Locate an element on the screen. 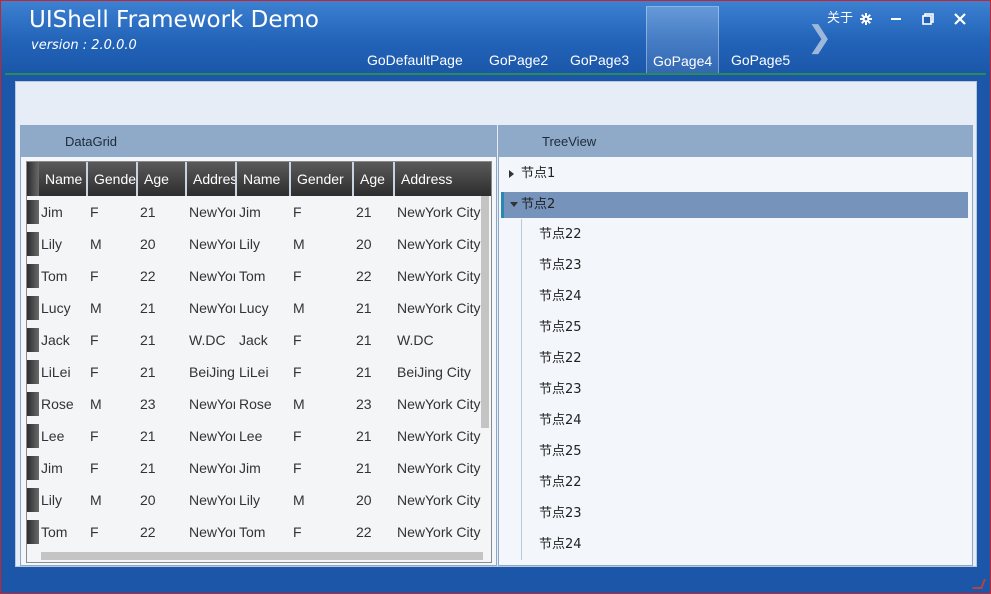  table-row: TomF22NewYork CityTomF22NewYork City is located at coordinates (261, 532).